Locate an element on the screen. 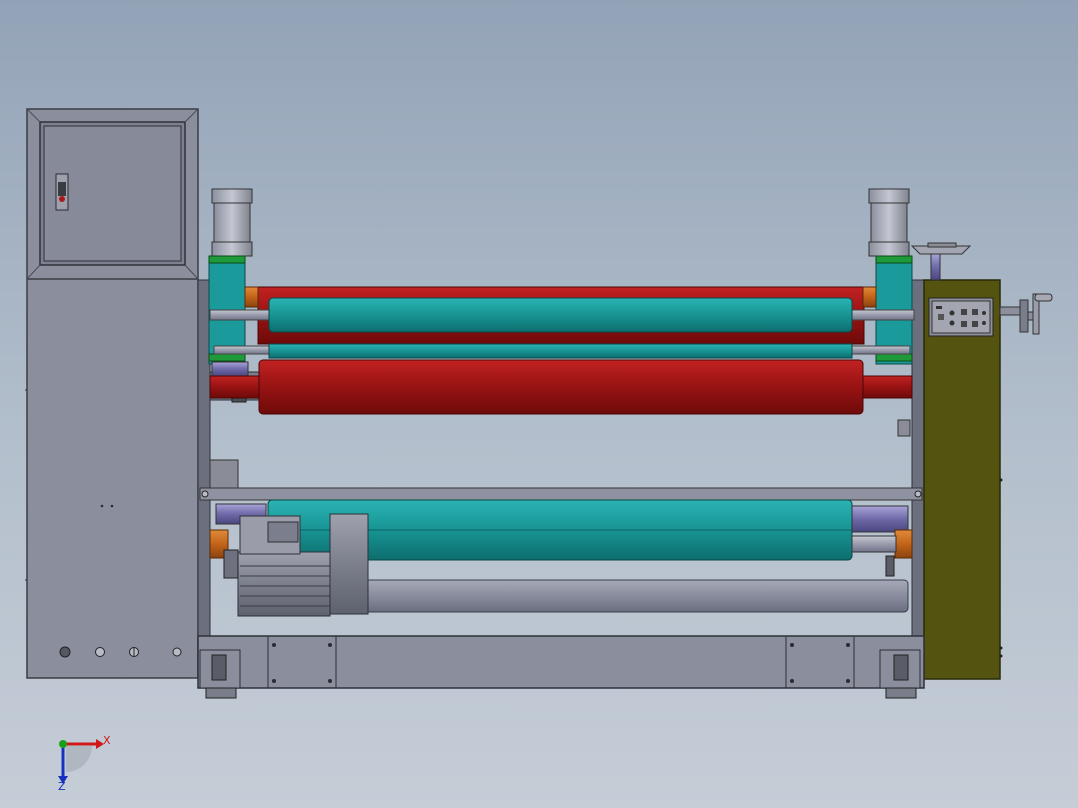  orientation-triad: X Z is located at coordinates (84, 763).